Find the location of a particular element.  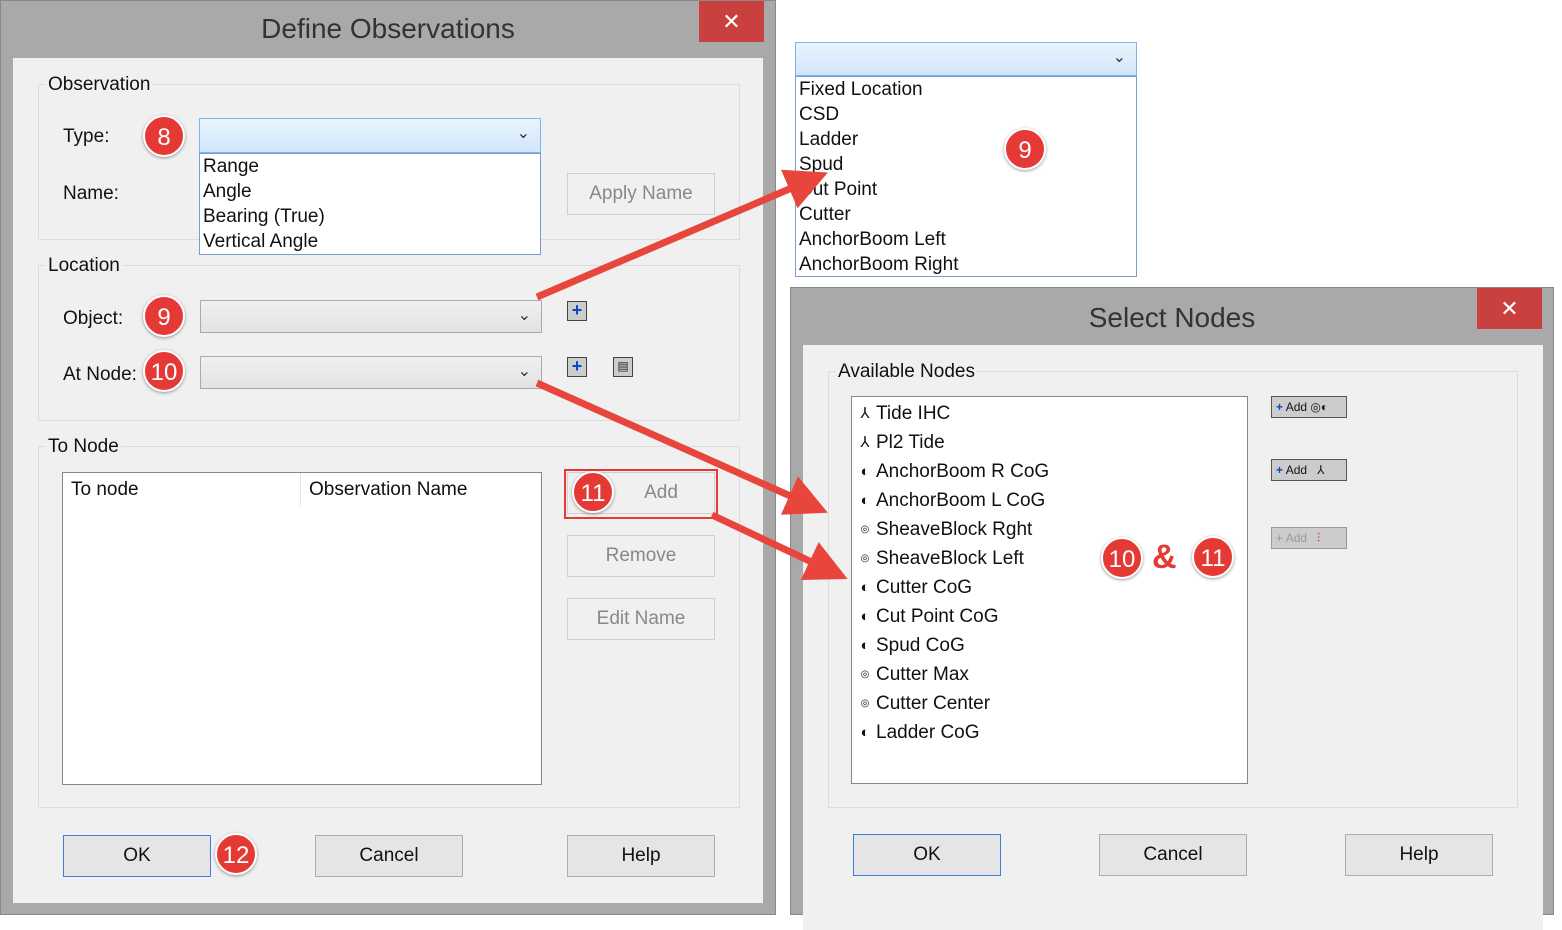

ampersand: & is located at coordinates (1164, 557).